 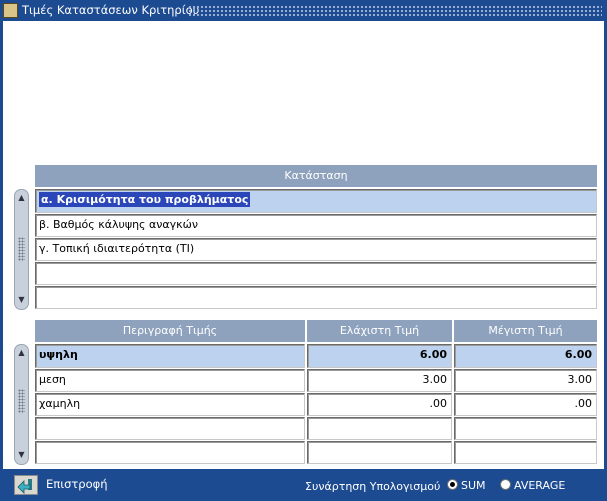 What do you see at coordinates (473, 485) in the screenshot?
I see `sum-radio-label: SUM` at bounding box center [473, 485].